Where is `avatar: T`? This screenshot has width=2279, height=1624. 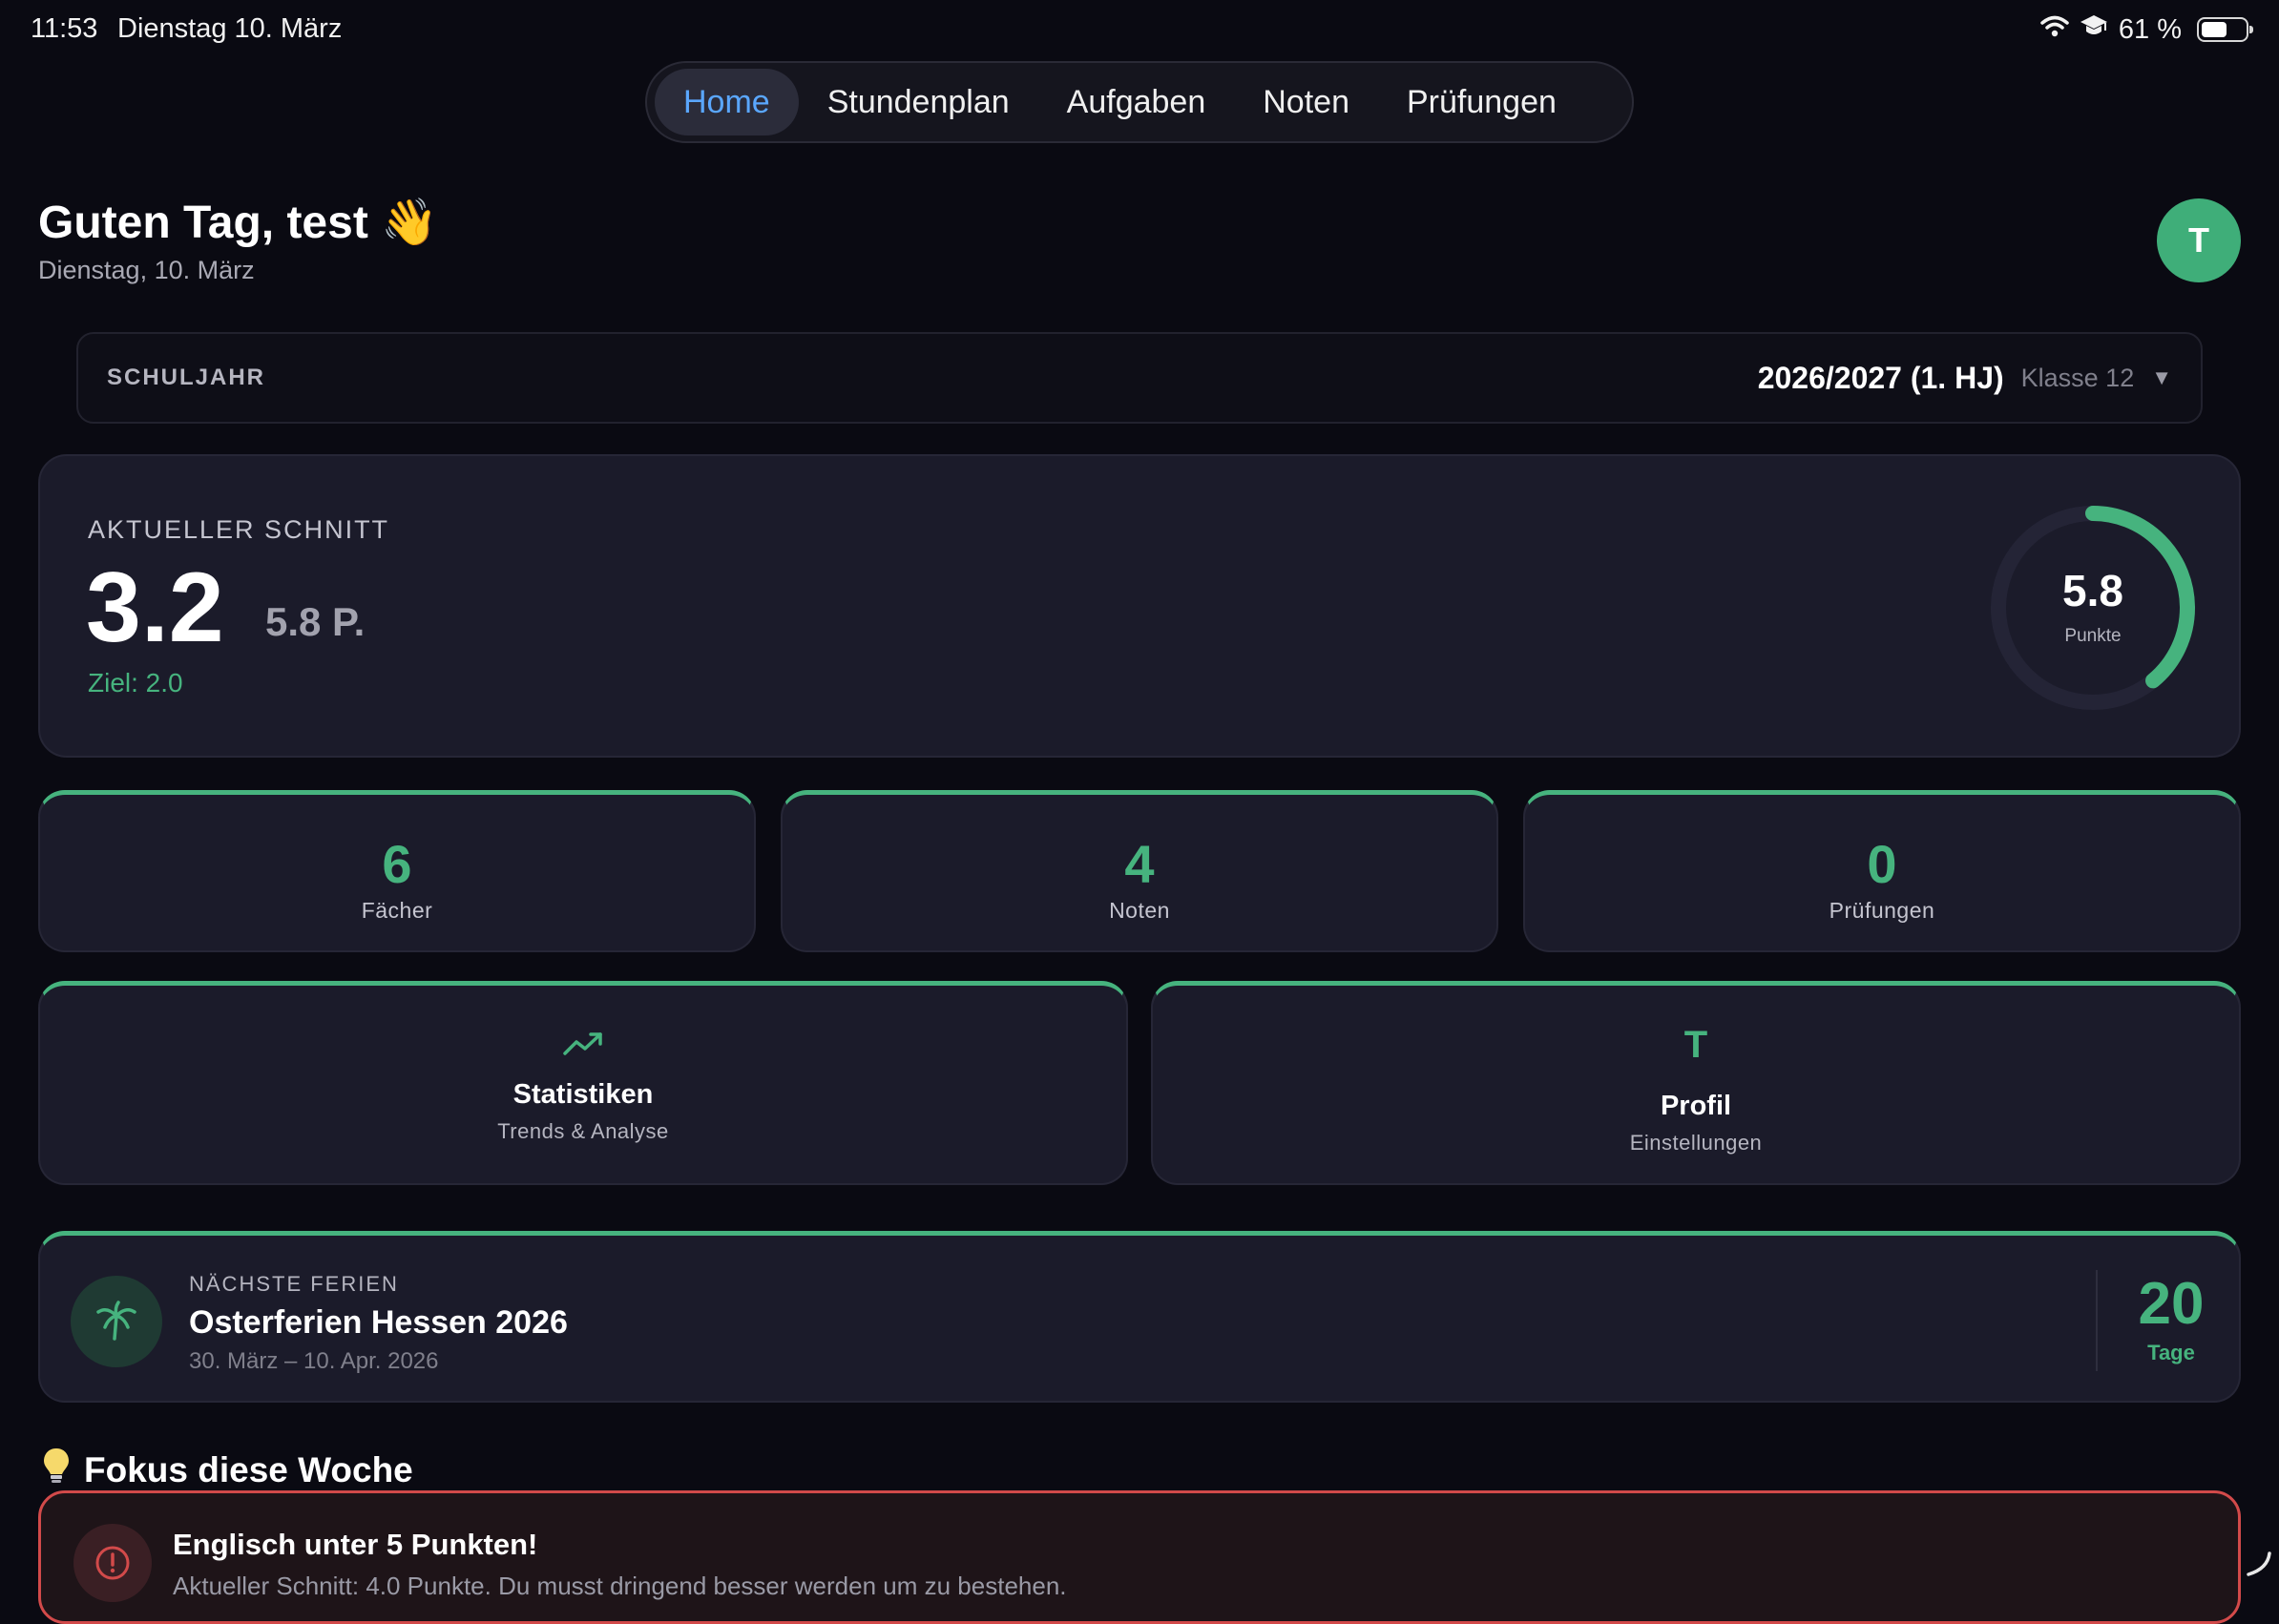 avatar: T is located at coordinates (2199, 240).